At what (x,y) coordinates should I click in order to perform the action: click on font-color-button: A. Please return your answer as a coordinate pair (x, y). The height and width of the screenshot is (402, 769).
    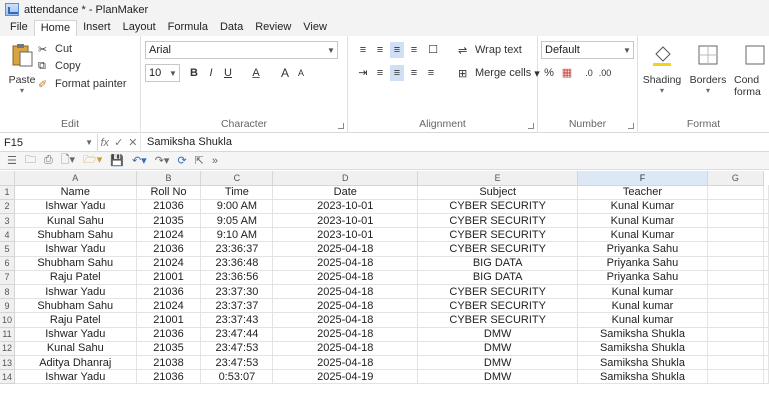
    Looking at the image, I should click on (256, 73).